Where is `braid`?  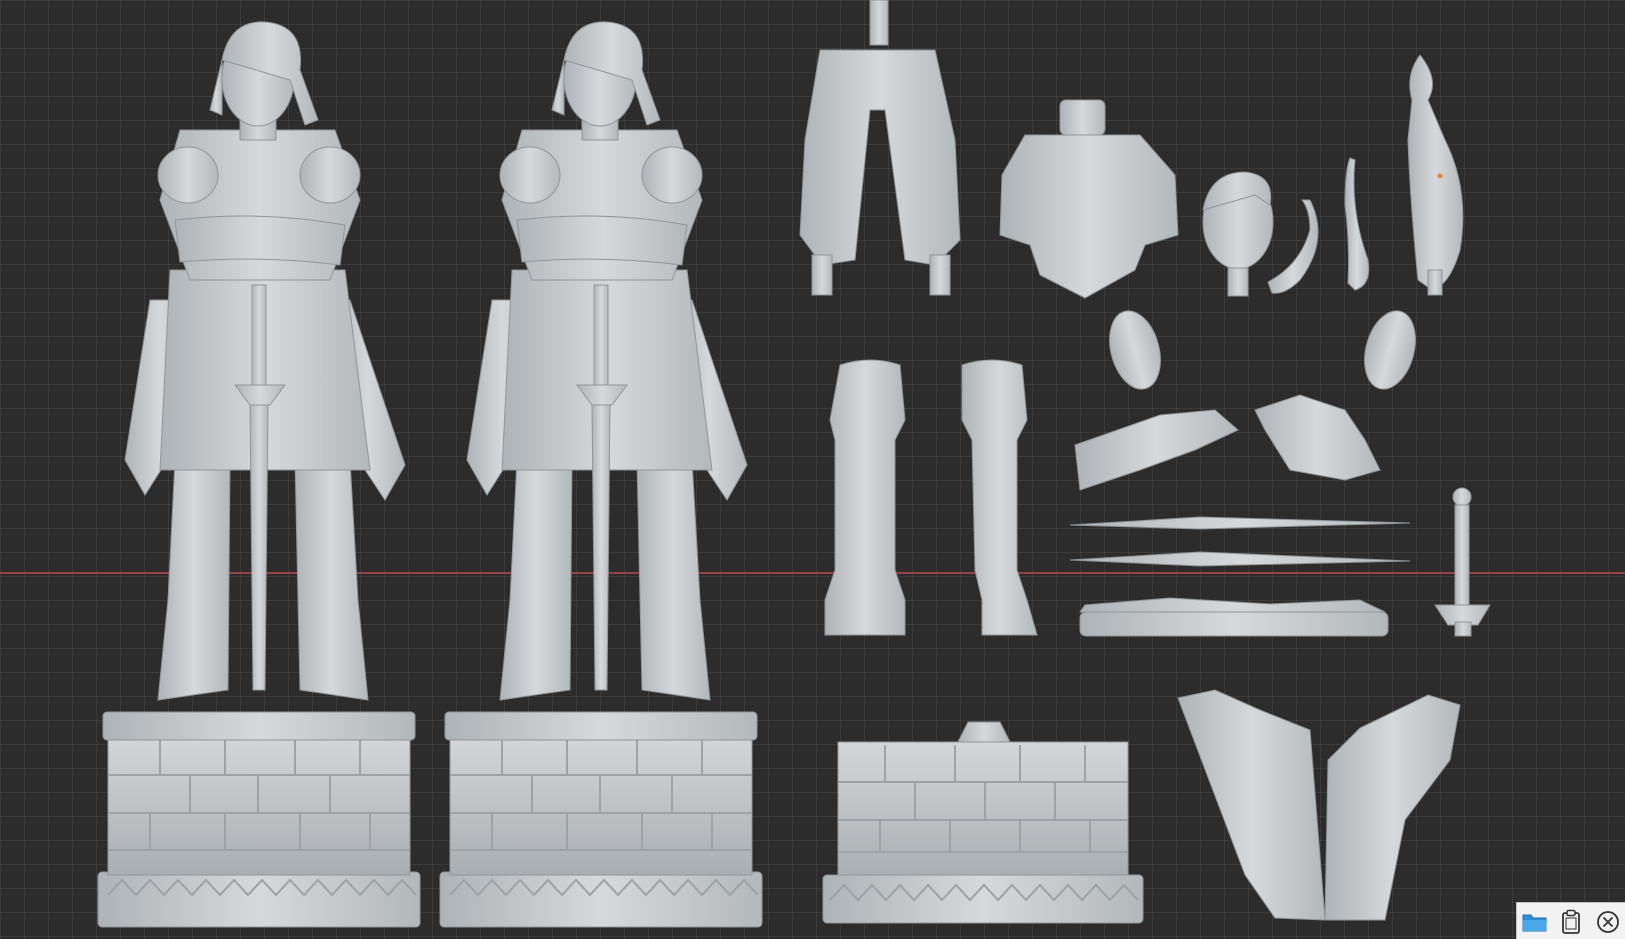 braid is located at coordinates (1435, 175).